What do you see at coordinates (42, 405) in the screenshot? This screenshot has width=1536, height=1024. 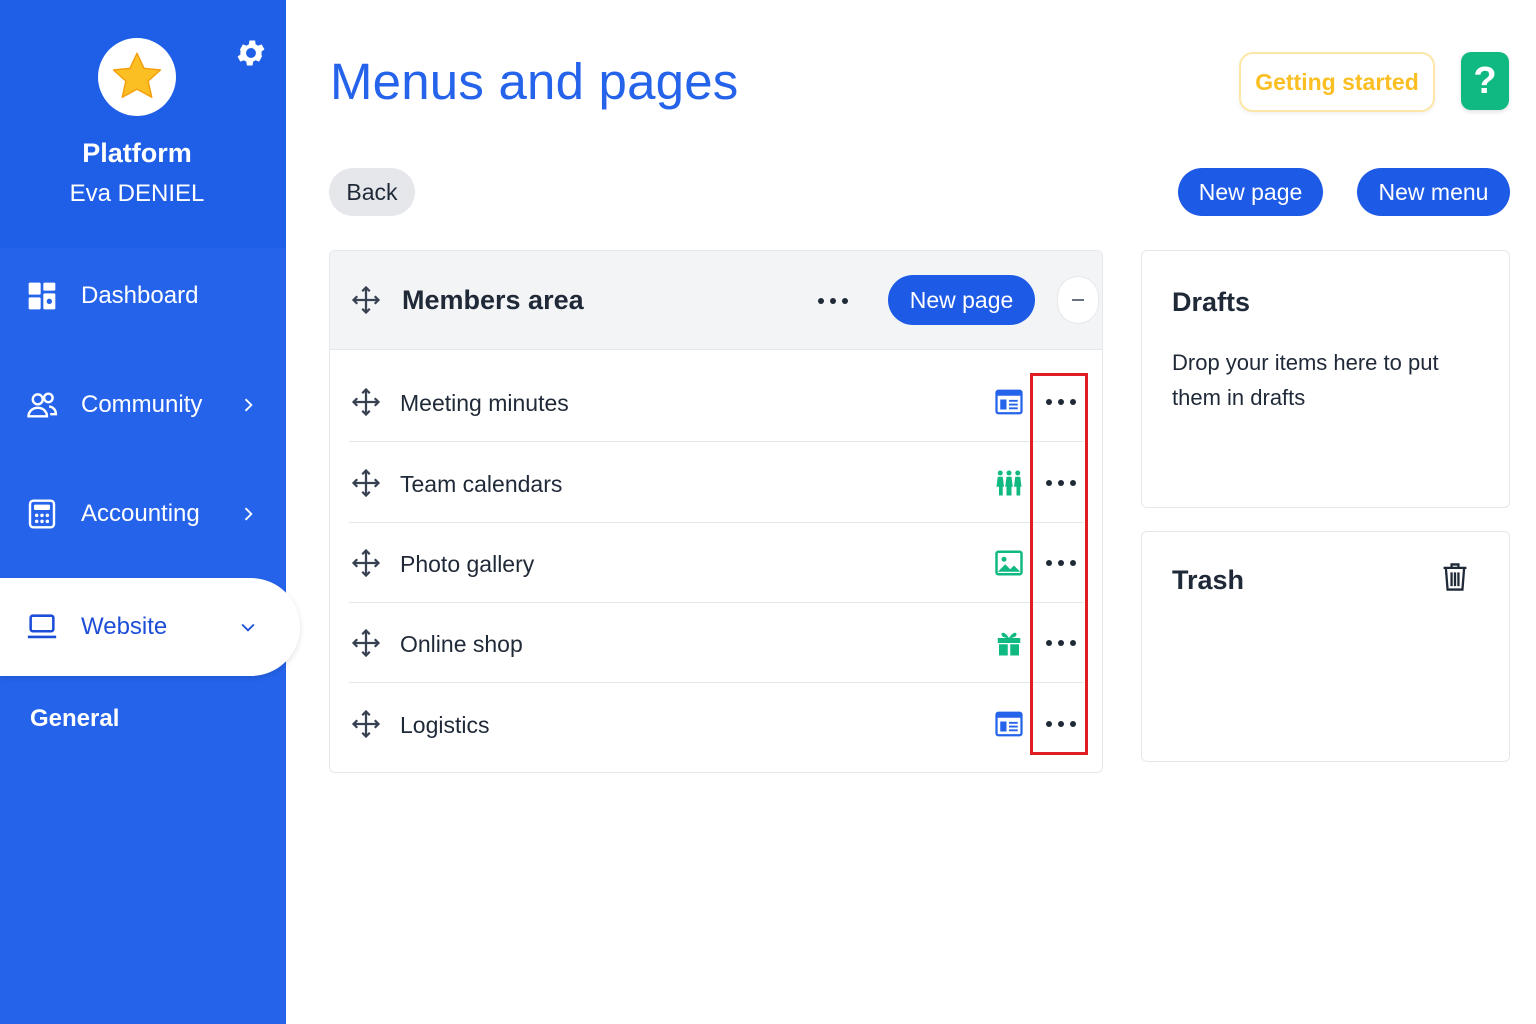 I see `users-icon` at bounding box center [42, 405].